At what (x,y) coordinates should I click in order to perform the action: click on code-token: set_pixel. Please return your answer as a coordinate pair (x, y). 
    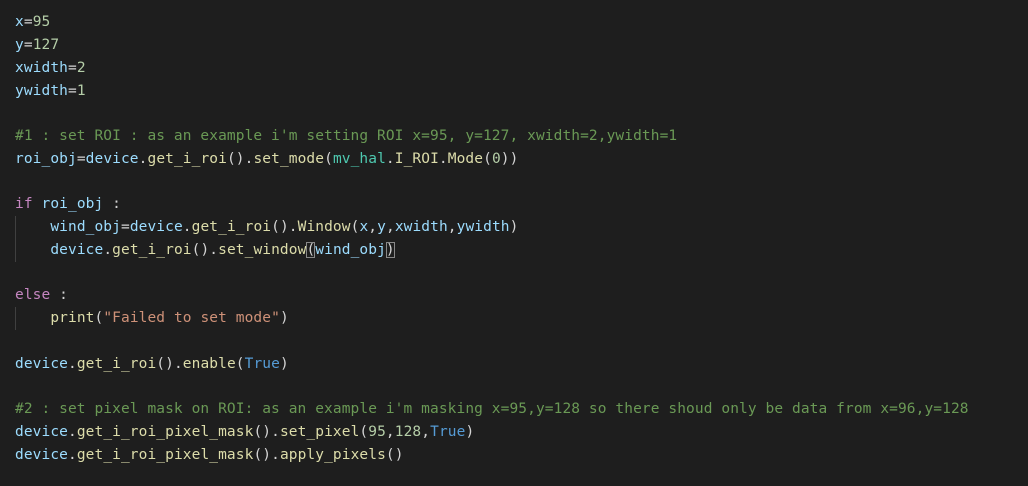
    Looking at the image, I should click on (319, 432).